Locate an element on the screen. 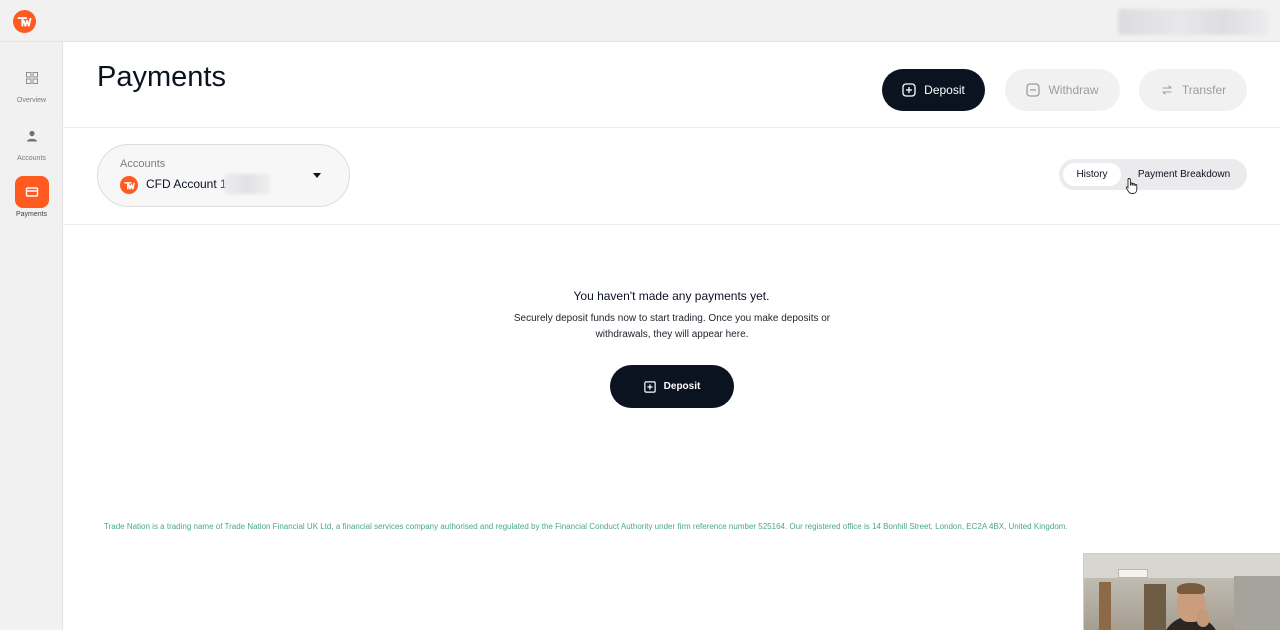 The height and width of the screenshot is (630, 1280). deposit-cta-button: Deposit is located at coordinates (672, 386).